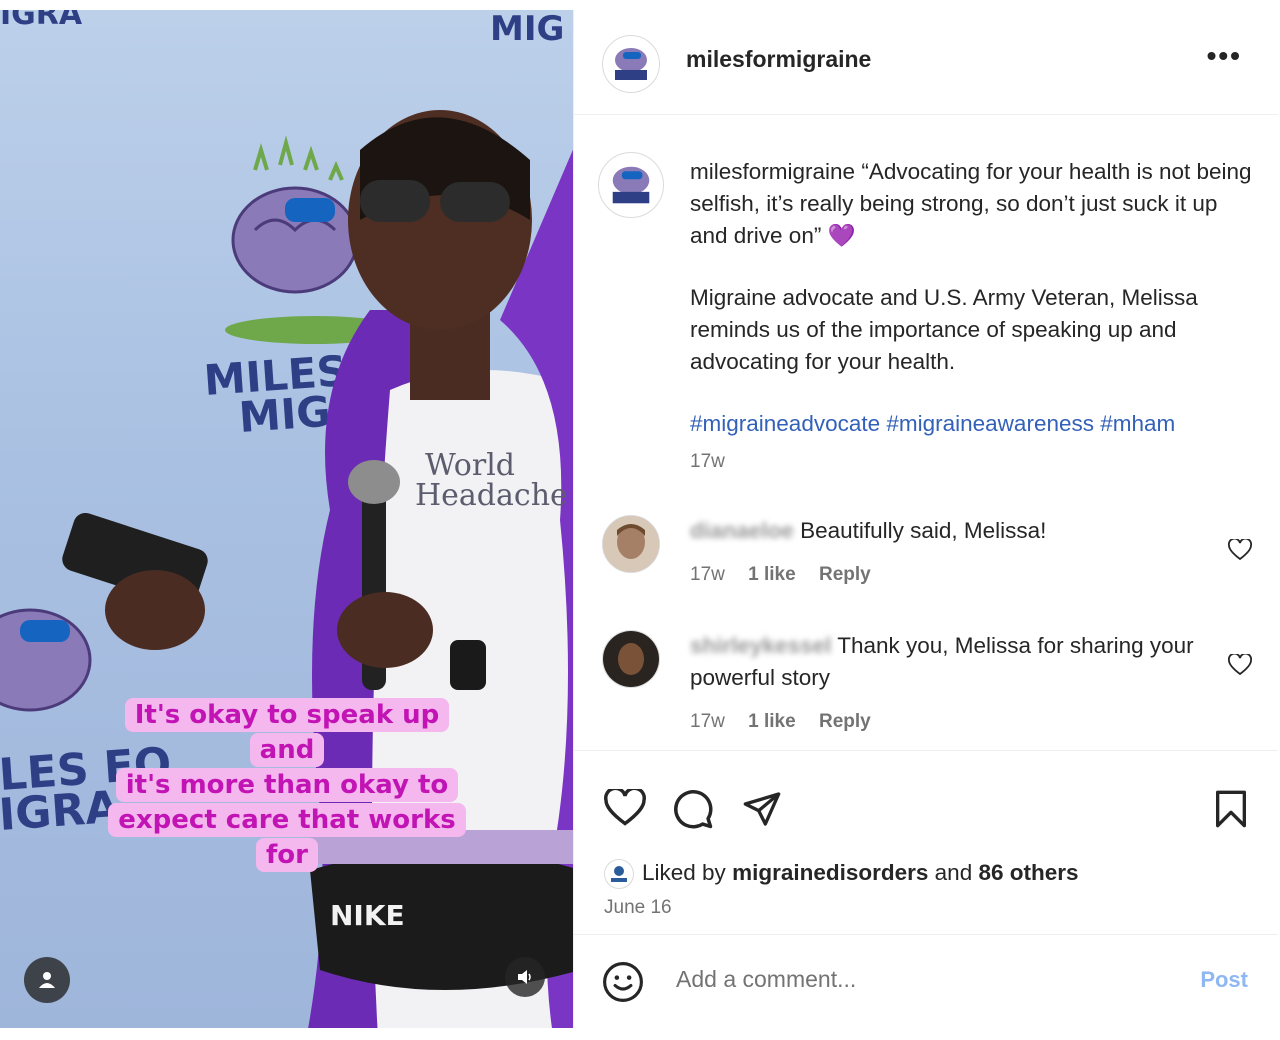 This screenshot has height=1040, width=1280. Describe the element at coordinates (1224, 980) in the screenshot. I see `post-comment-button: Post` at that location.